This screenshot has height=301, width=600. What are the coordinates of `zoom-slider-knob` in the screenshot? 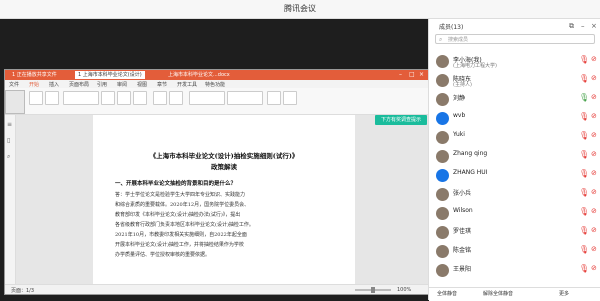 It's located at (373, 290).